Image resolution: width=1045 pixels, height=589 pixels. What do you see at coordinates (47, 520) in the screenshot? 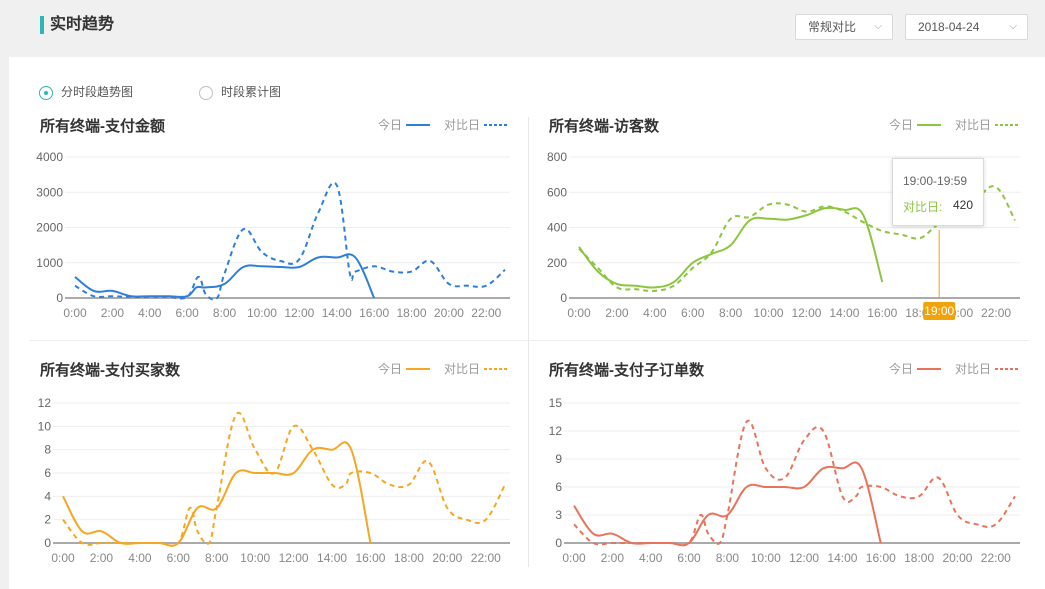
I see `y-tick-label: 2` at bounding box center [47, 520].